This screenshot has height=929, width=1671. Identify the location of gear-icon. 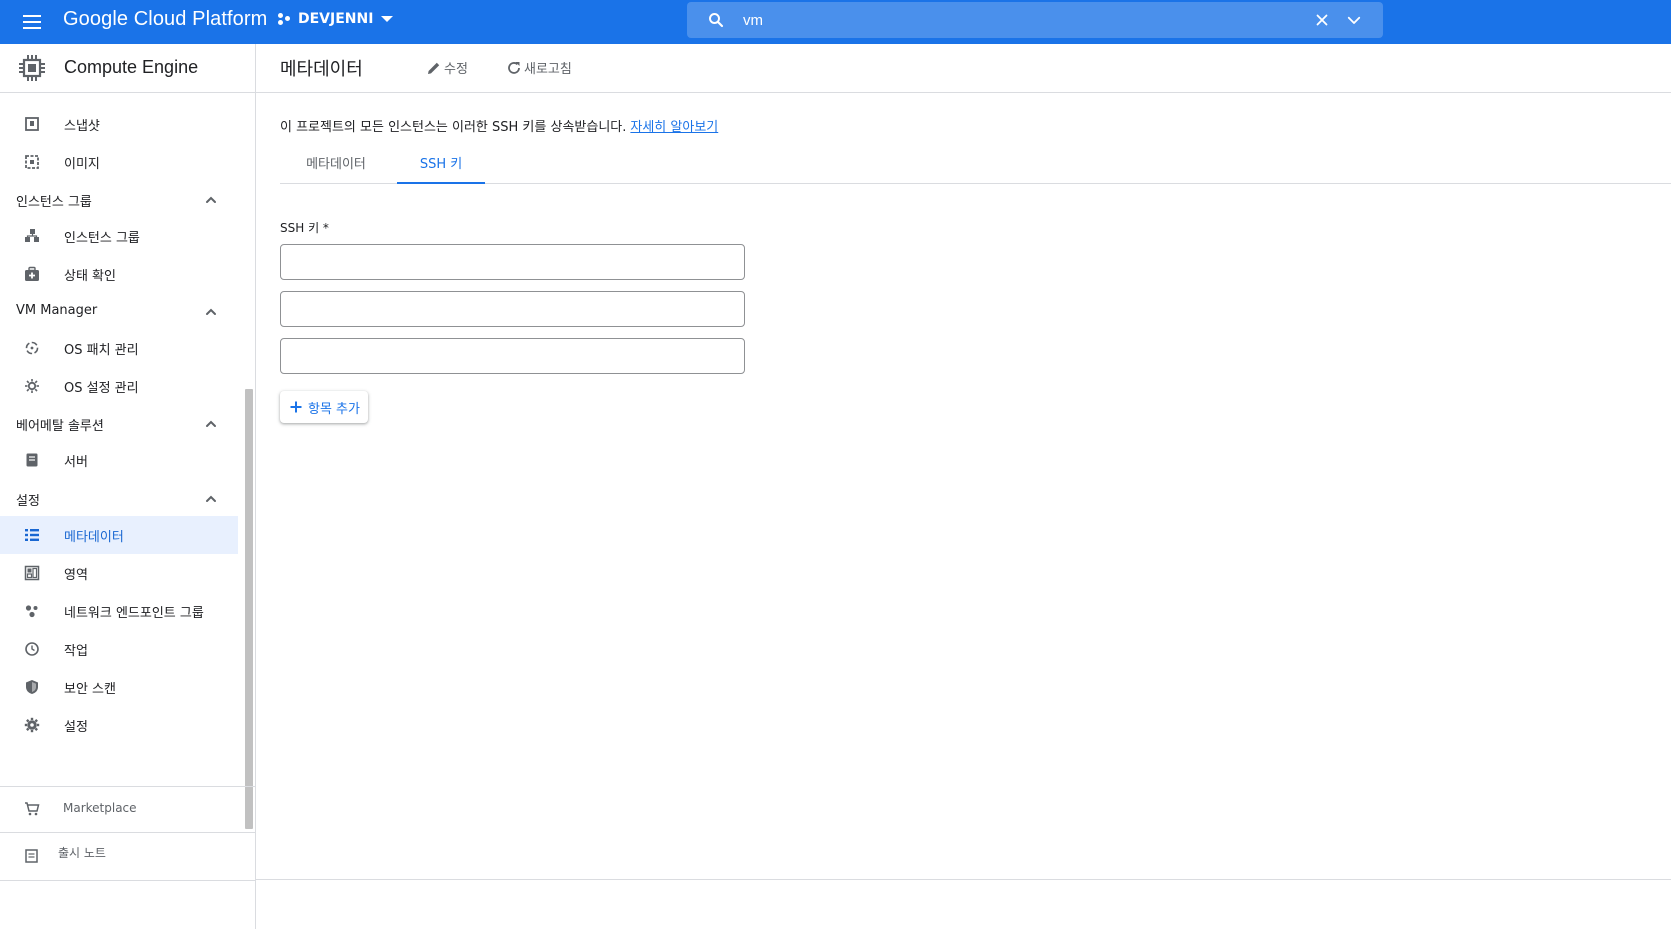
(32, 725).